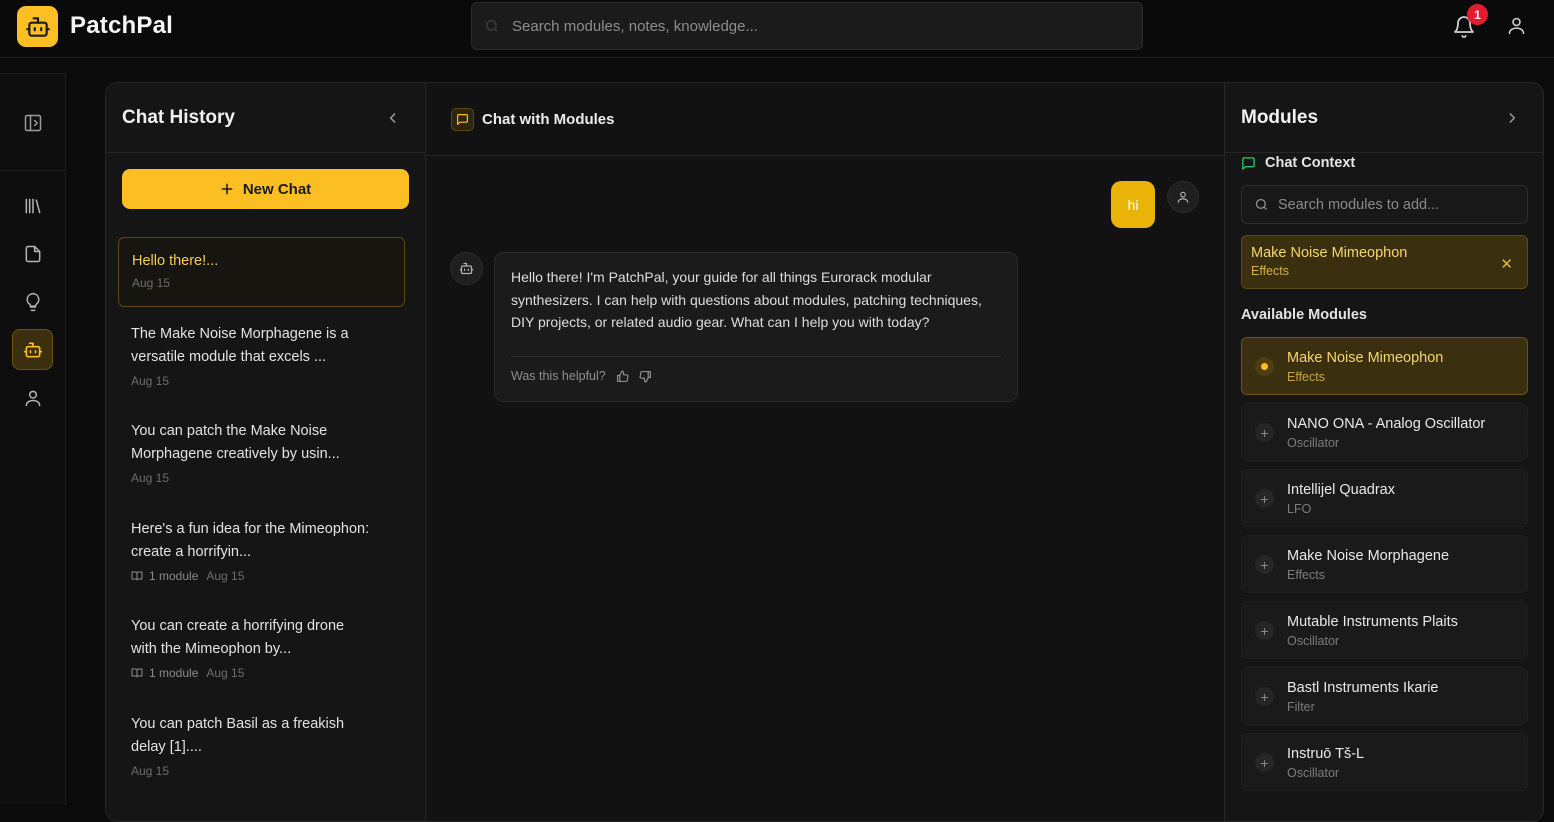 The width and height of the screenshot is (1554, 822). I want to click on module-name: Make Noise Morphagene, so click(1368, 556).